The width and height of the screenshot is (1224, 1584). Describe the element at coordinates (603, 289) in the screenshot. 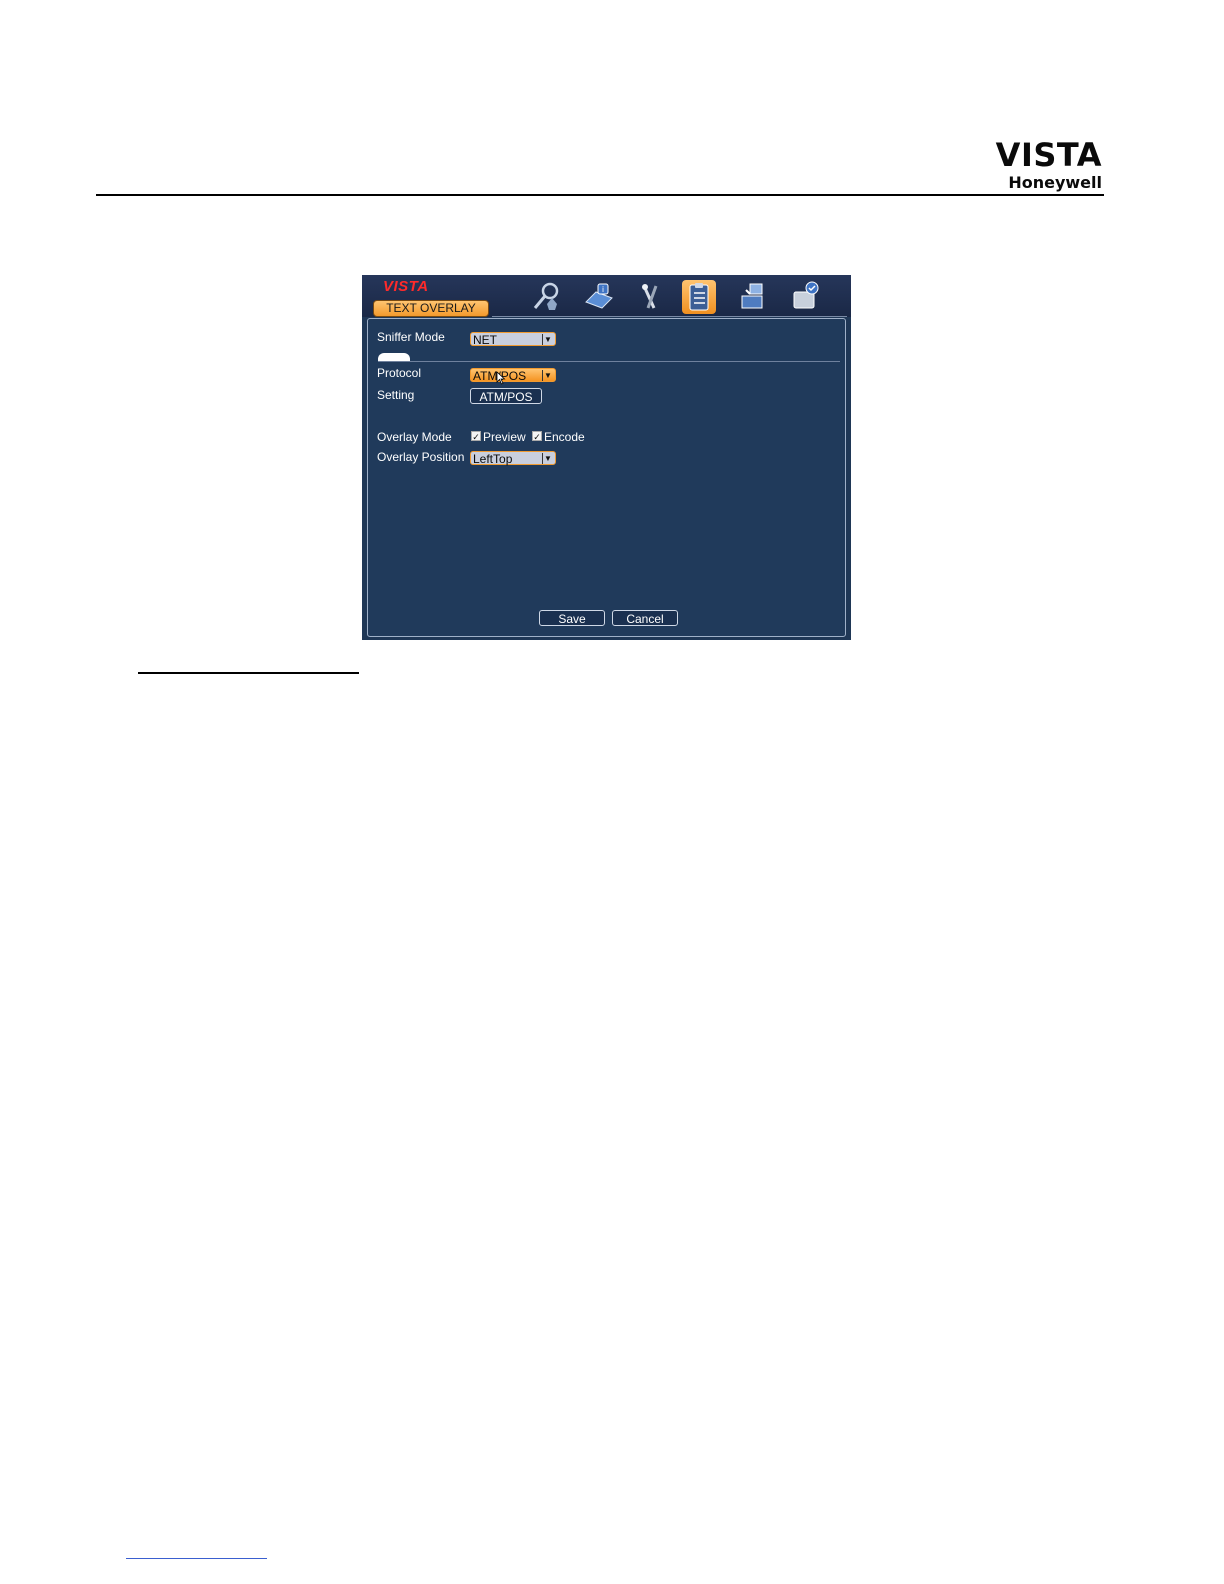

I see `svg-text: i` at that location.